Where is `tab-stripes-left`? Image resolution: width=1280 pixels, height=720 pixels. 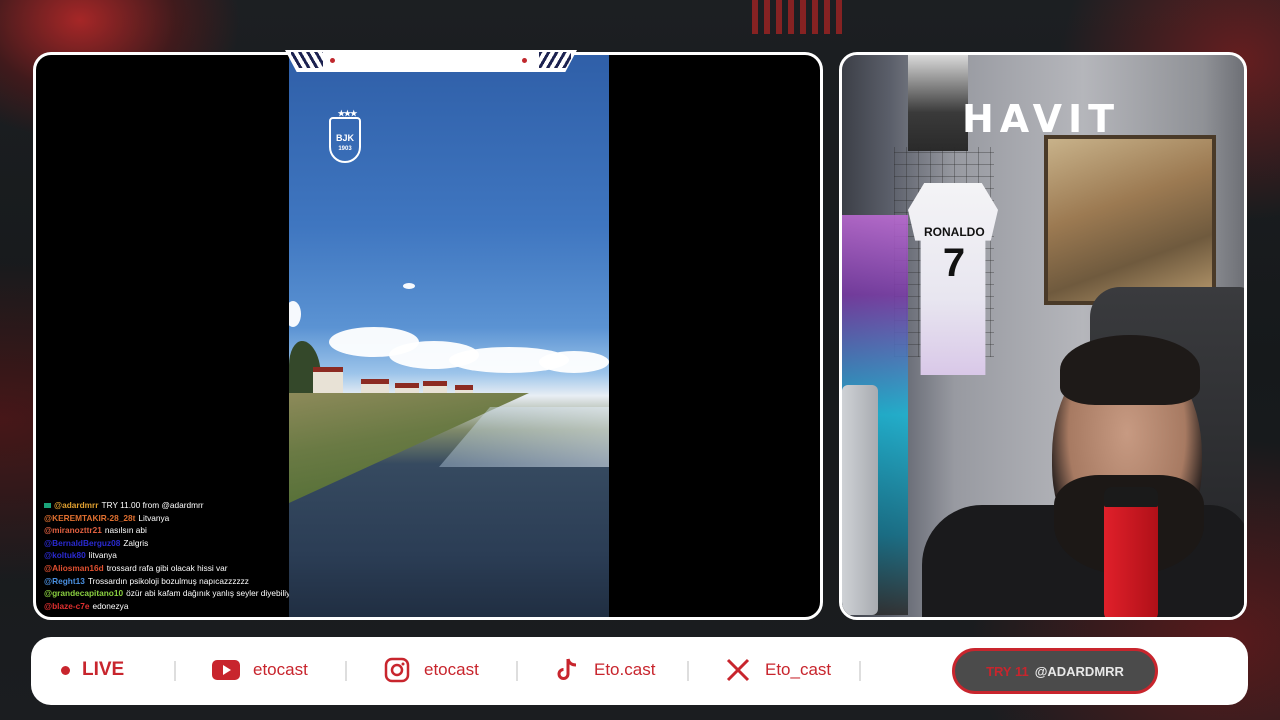
tab-stripes-left is located at coordinates (307, 60).